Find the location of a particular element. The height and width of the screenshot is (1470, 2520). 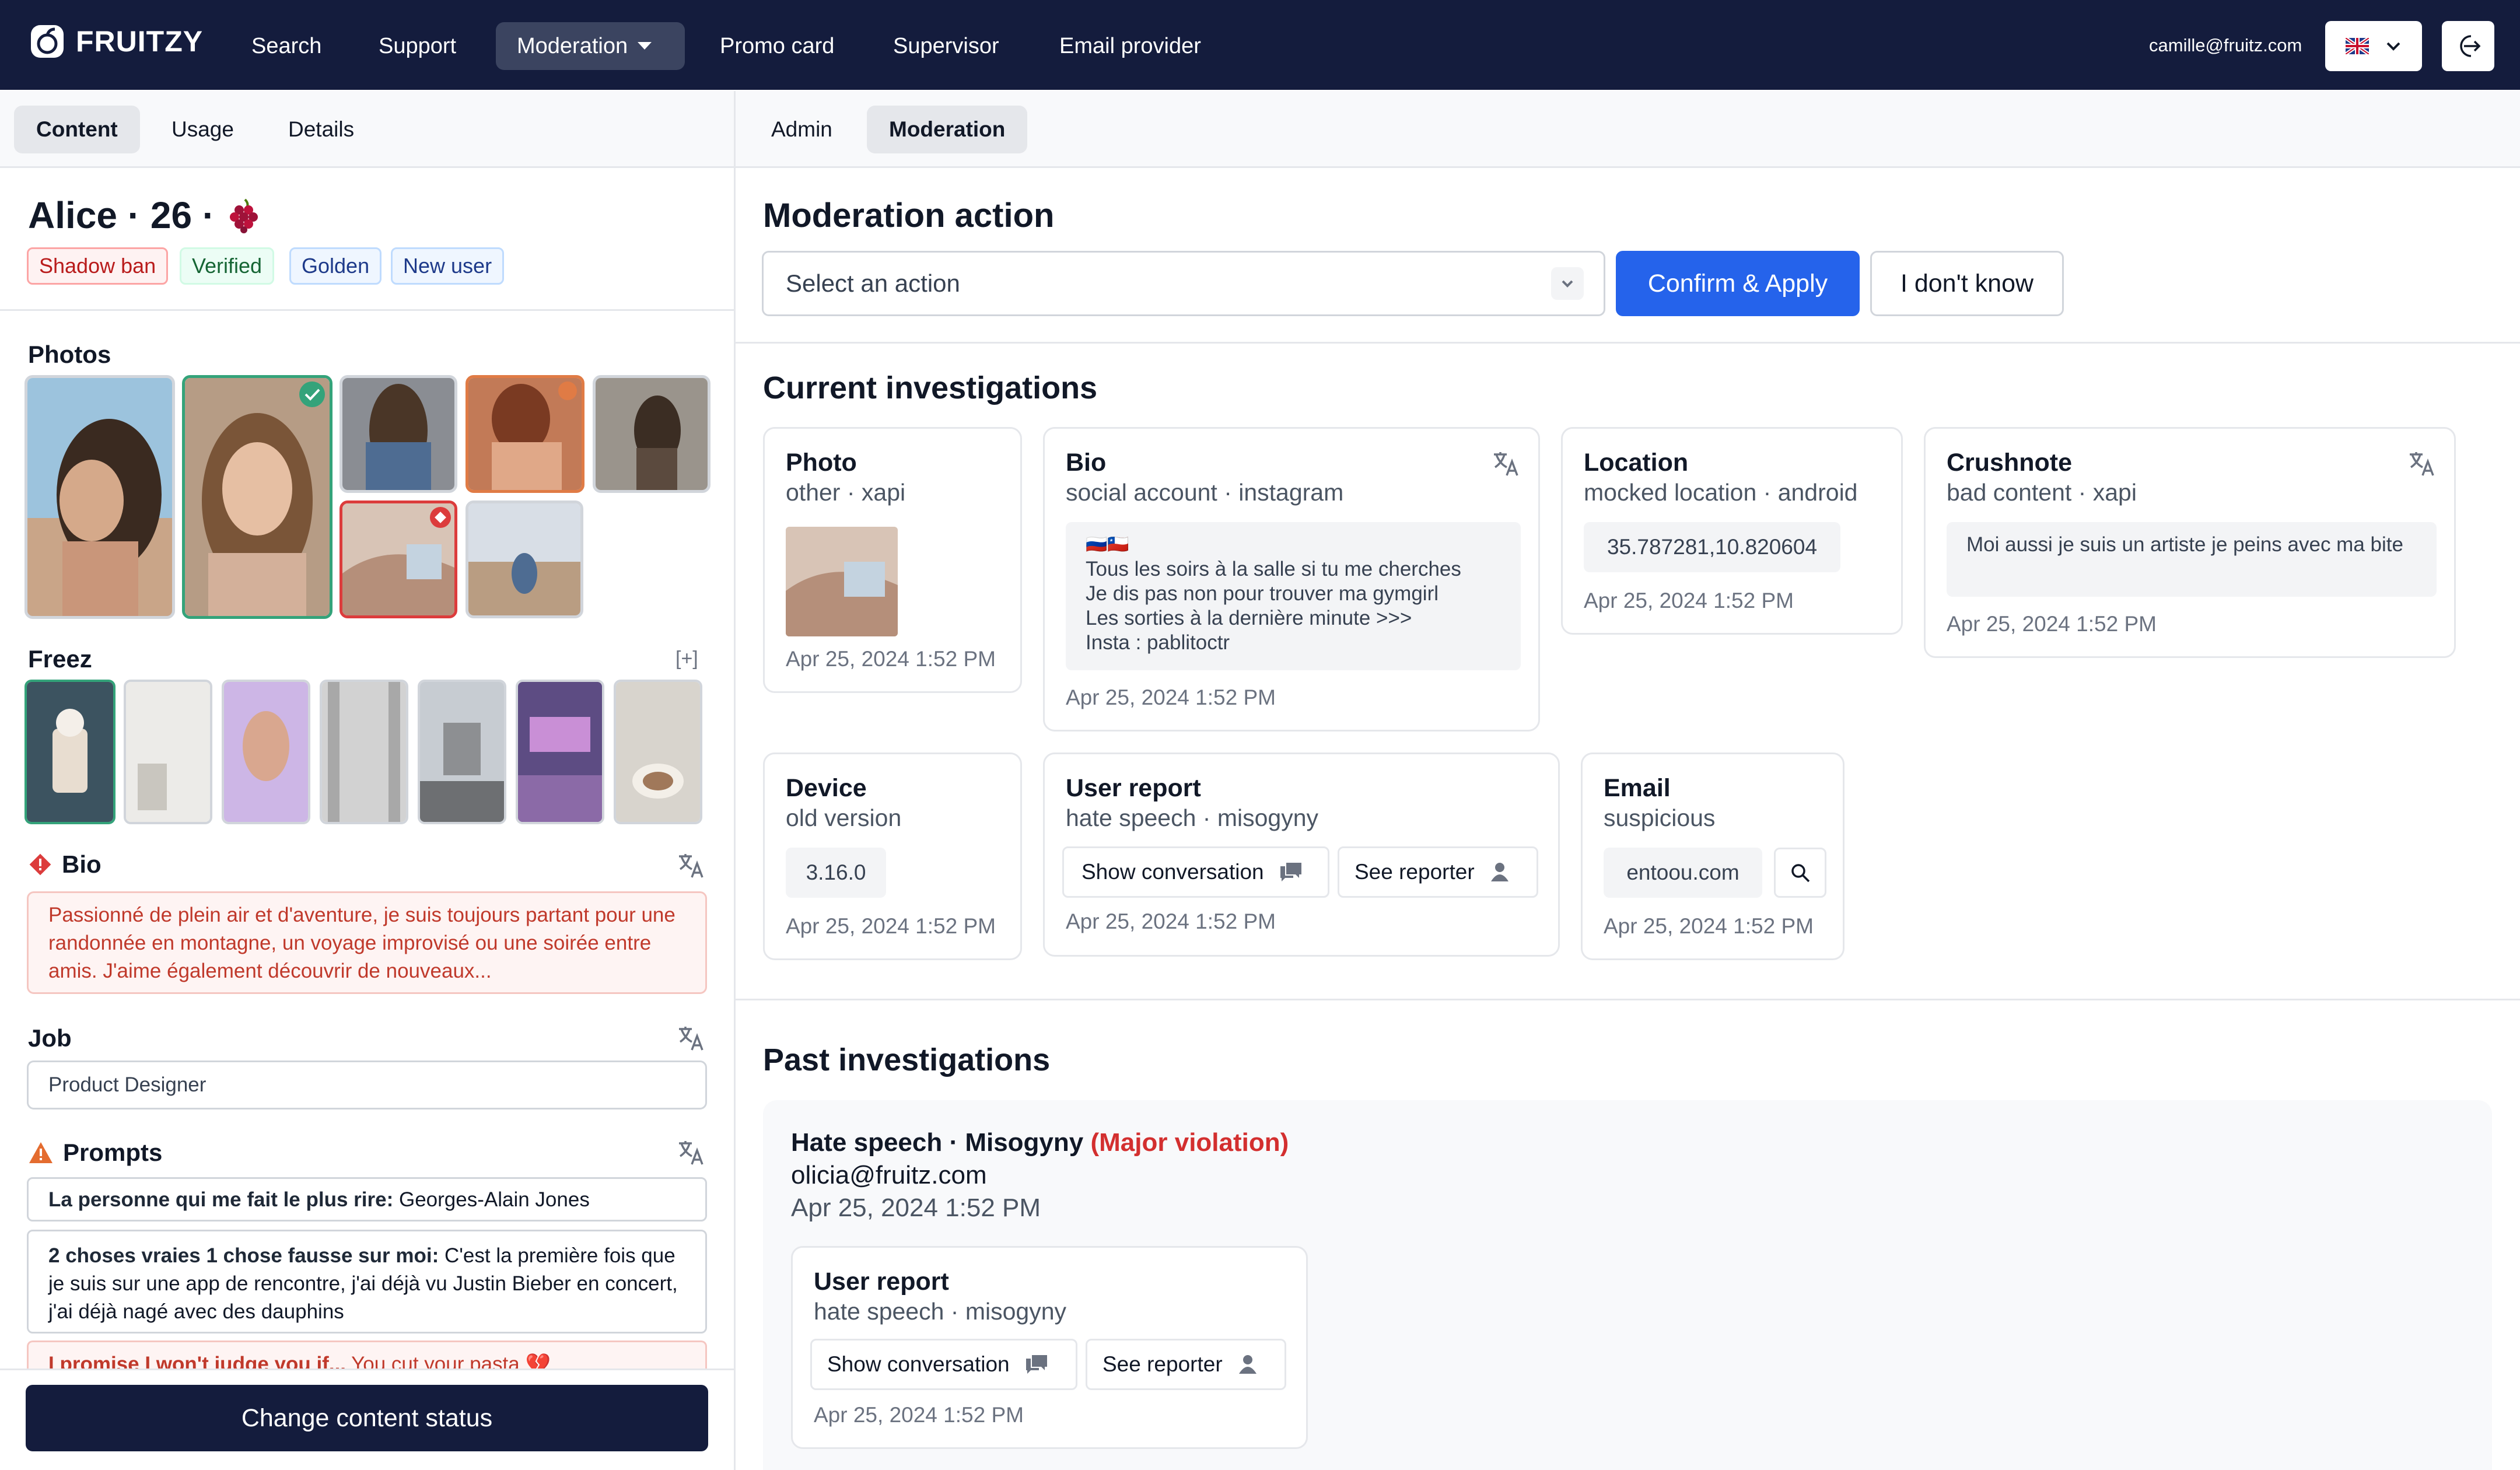

brand-name: FRUITZY is located at coordinates (140, 41).